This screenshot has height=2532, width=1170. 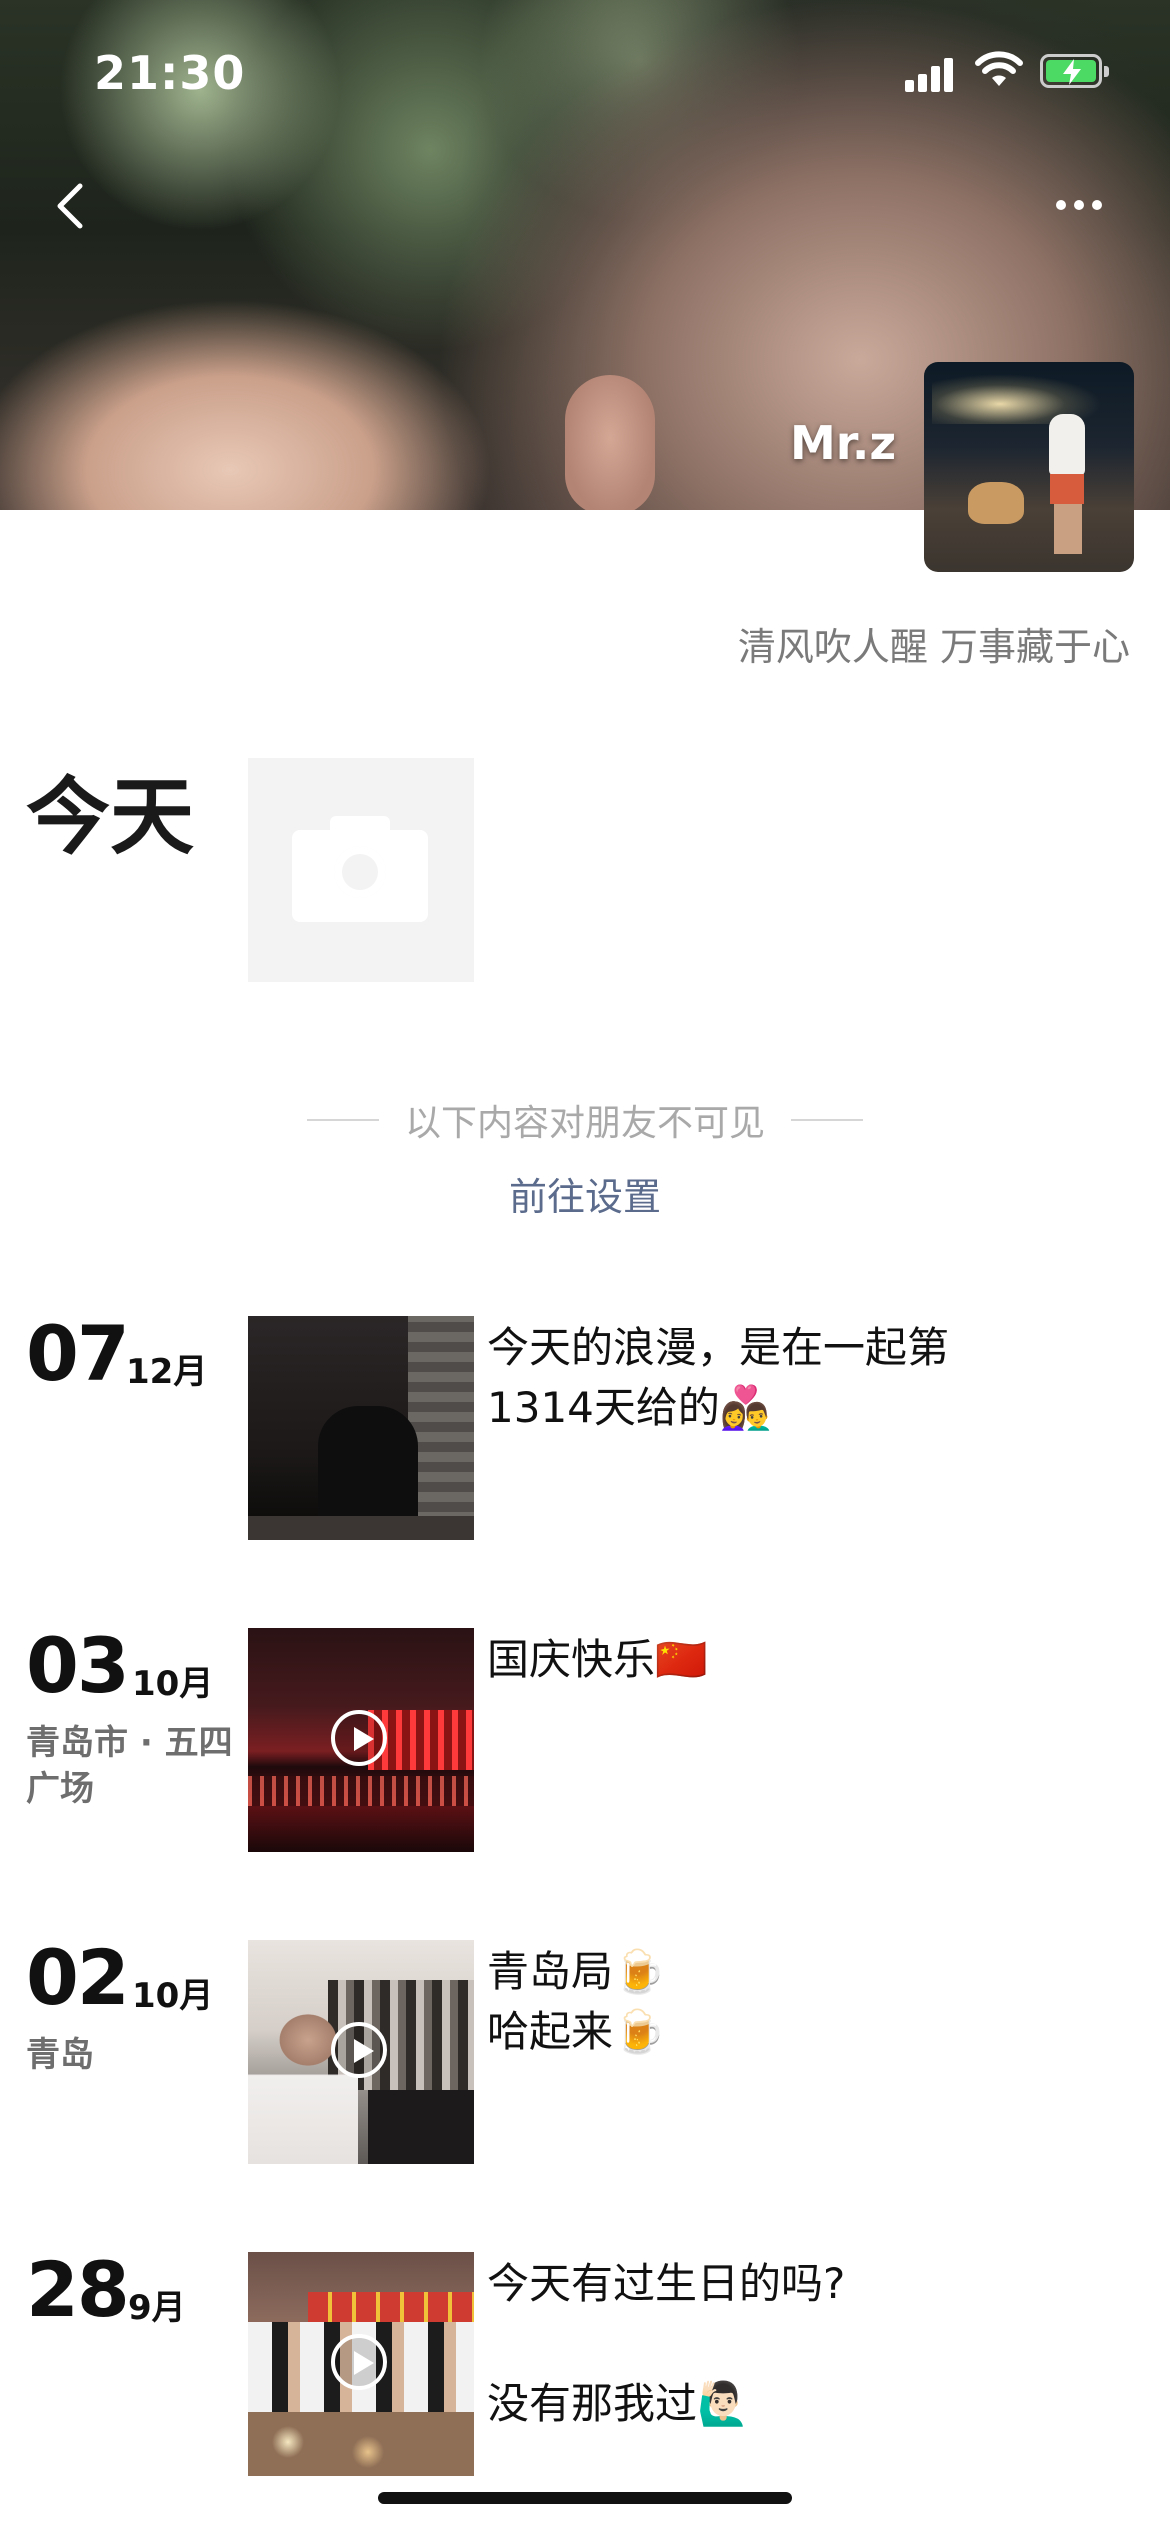 I want to click on post-day: 07, so click(x=78, y=1353).